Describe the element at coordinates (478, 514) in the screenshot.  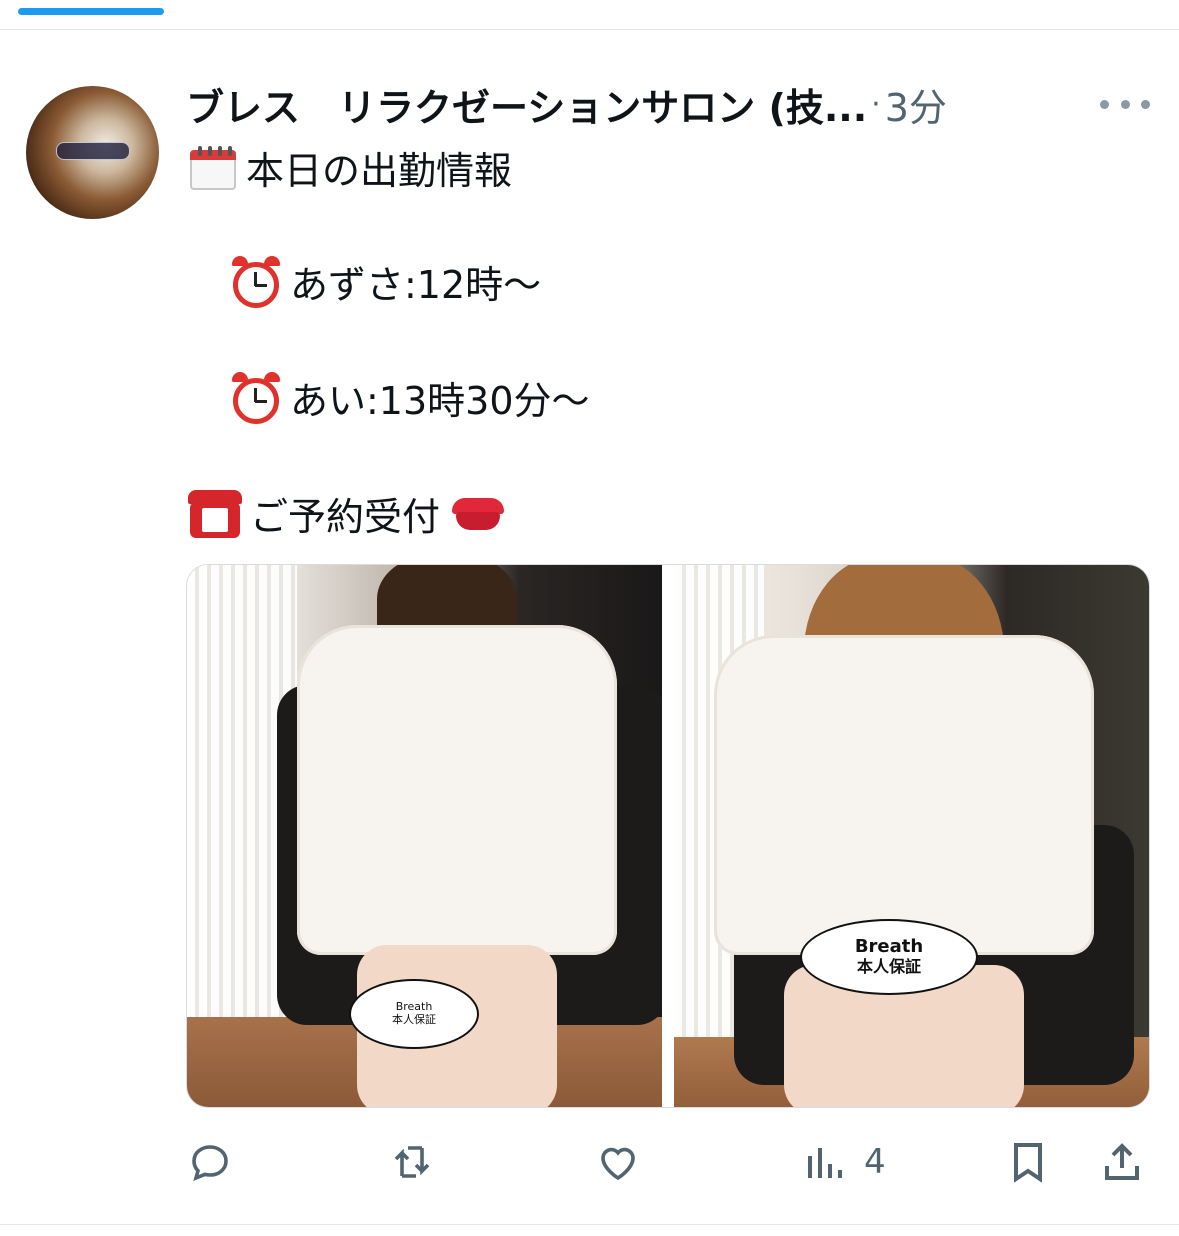
I see `lips-icon` at that location.